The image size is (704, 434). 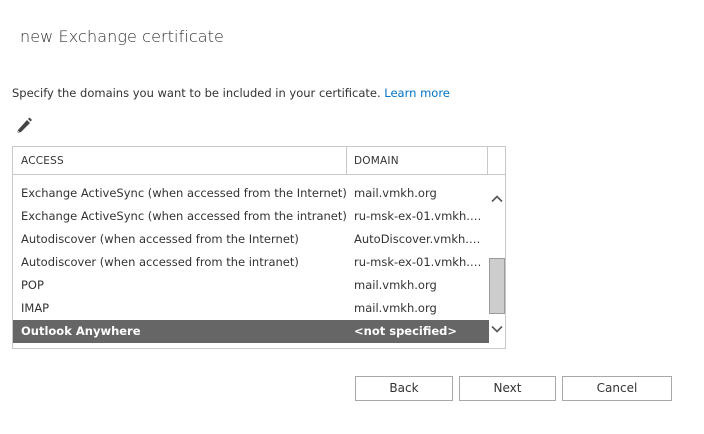 What do you see at coordinates (376, 161) in the screenshot?
I see `column-header-domain: DOMAIN` at bounding box center [376, 161].